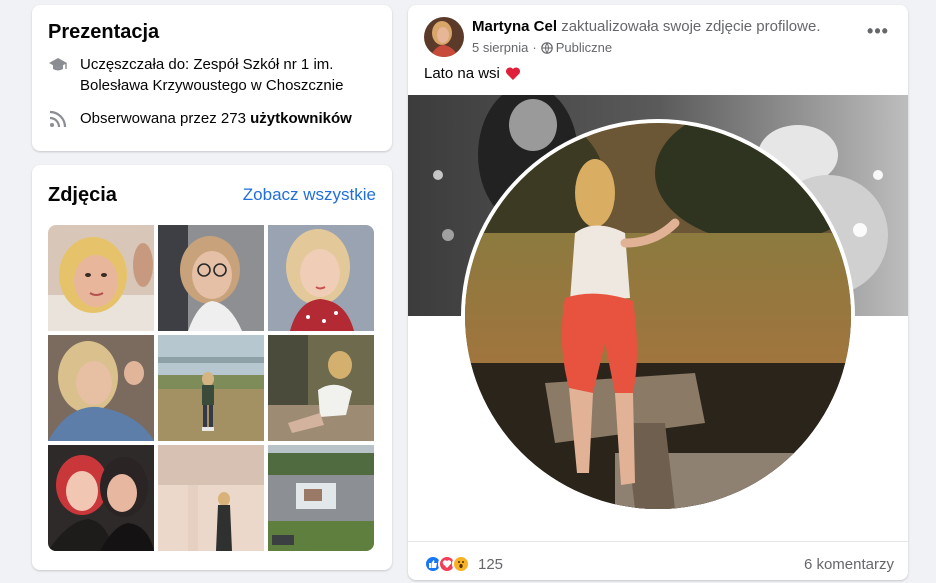 The width and height of the screenshot is (936, 583). What do you see at coordinates (500, 48) in the screenshot?
I see `post-date: 5 sierpnia` at bounding box center [500, 48].